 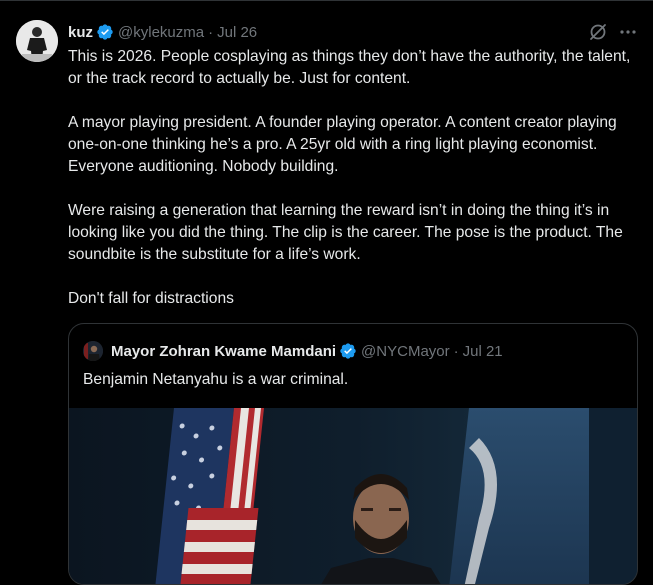 I want to click on more-icon, so click(x=628, y=32).